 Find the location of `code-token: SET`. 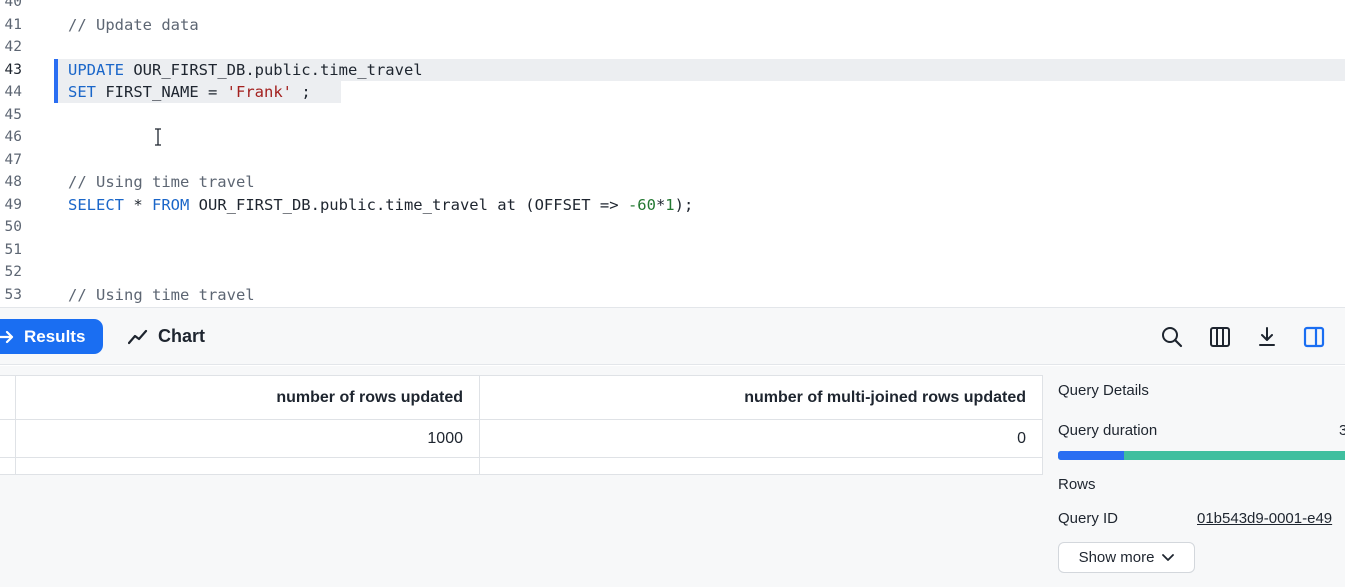

code-token: SET is located at coordinates (82, 92).